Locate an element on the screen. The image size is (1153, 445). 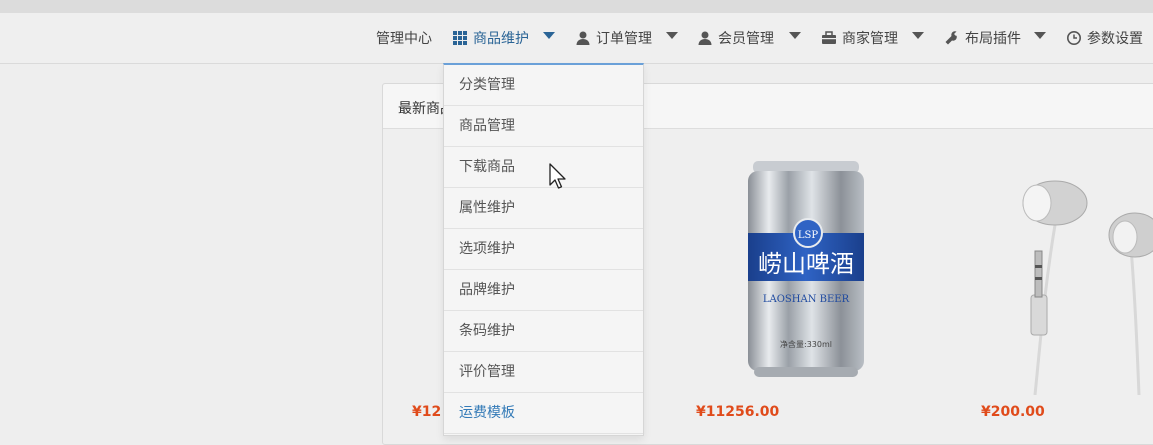
nav-item-parameter-settings: 参数设置 is located at coordinates (1104, 39).